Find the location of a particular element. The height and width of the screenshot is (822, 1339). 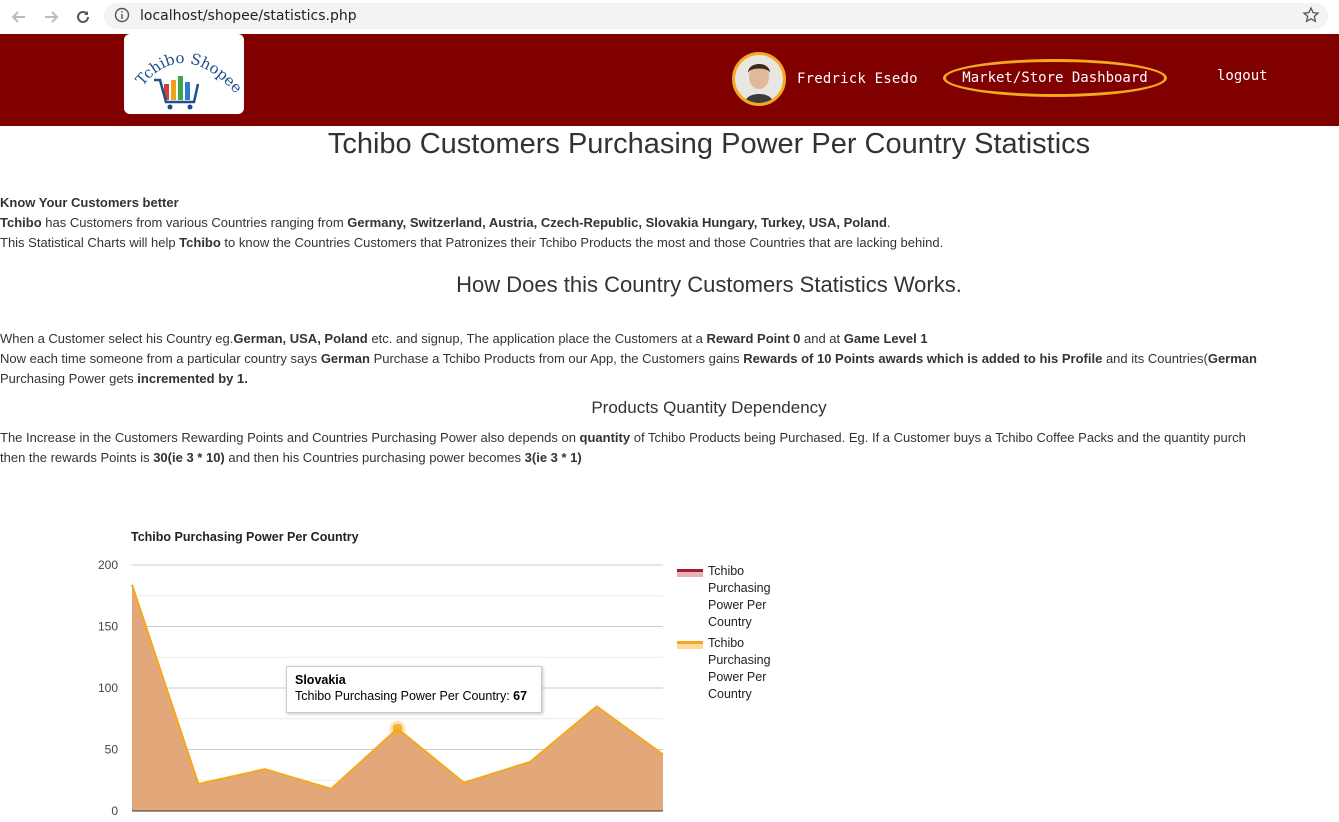

text: 3(ie 3 * 1) is located at coordinates (553, 457).